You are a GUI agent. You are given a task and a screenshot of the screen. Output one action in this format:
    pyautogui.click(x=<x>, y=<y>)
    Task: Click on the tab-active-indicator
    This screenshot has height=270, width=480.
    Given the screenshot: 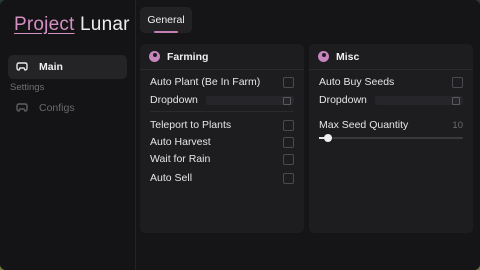 What is the action you would take?
    pyautogui.click(x=166, y=32)
    